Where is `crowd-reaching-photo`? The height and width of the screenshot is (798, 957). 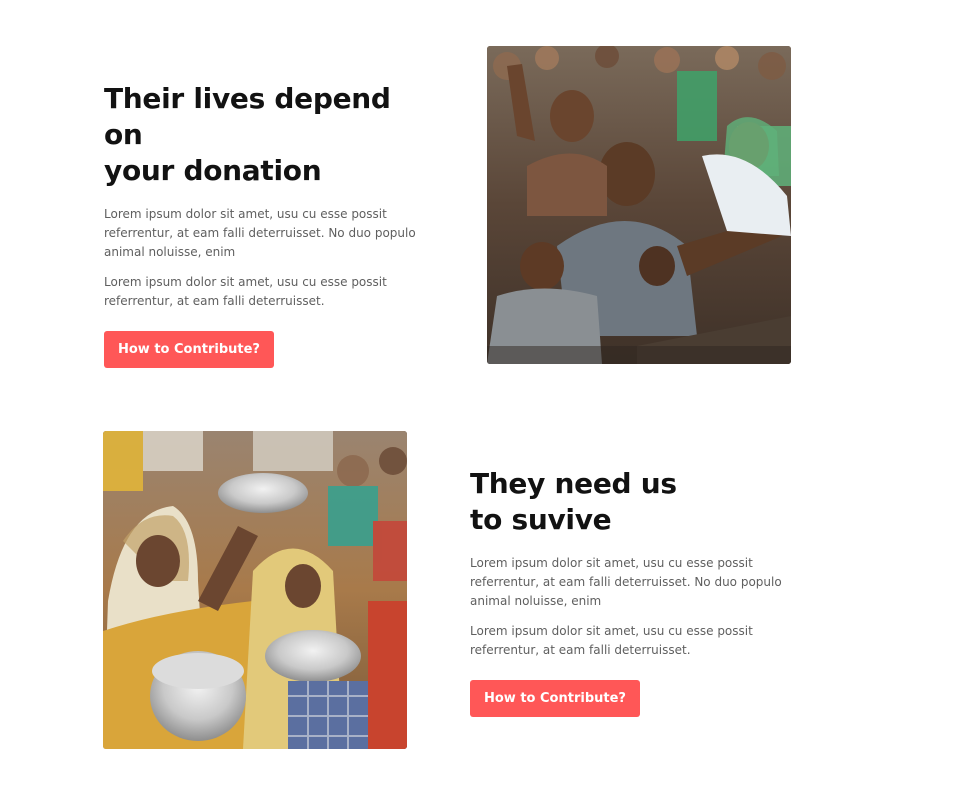 crowd-reaching-photo is located at coordinates (639, 205).